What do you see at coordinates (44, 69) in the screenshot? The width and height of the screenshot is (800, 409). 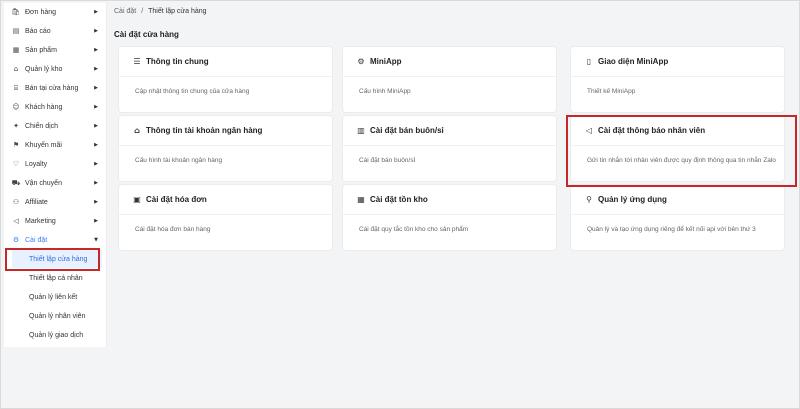 I see `sidebar-item-label: Quản lý kho` at bounding box center [44, 69].